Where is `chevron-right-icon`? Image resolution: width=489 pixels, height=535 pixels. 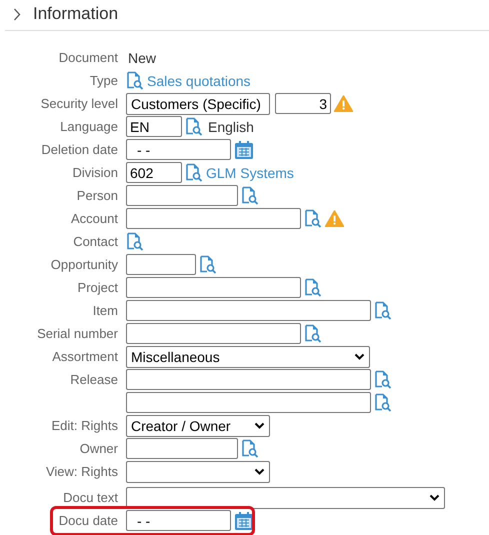 chevron-right-icon is located at coordinates (17, 14).